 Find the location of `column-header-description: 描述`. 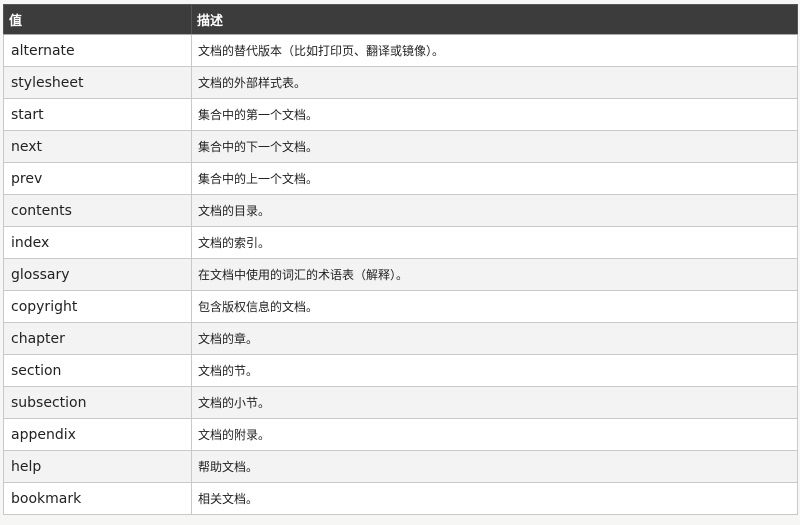

column-header-description: 描述 is located at coordinates (494, 19).